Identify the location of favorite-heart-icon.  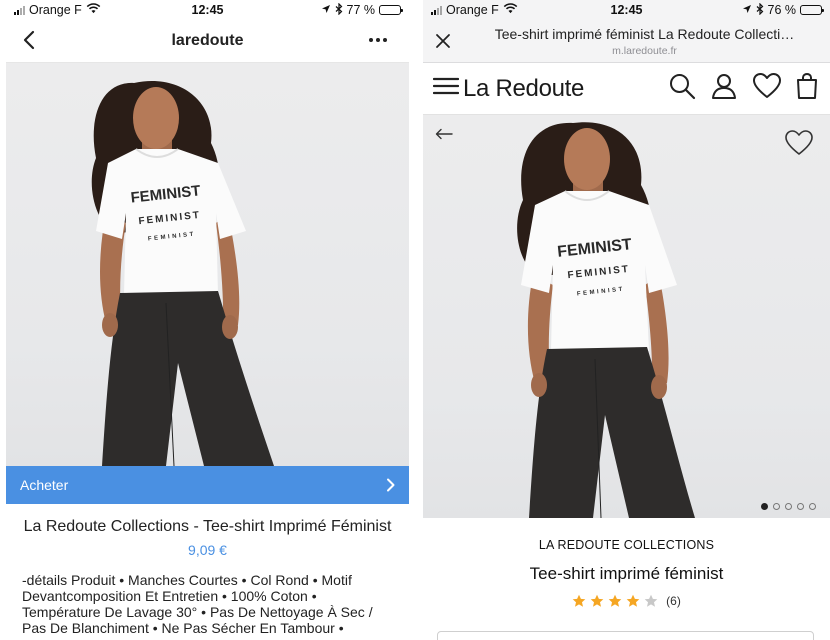
(799, 145).